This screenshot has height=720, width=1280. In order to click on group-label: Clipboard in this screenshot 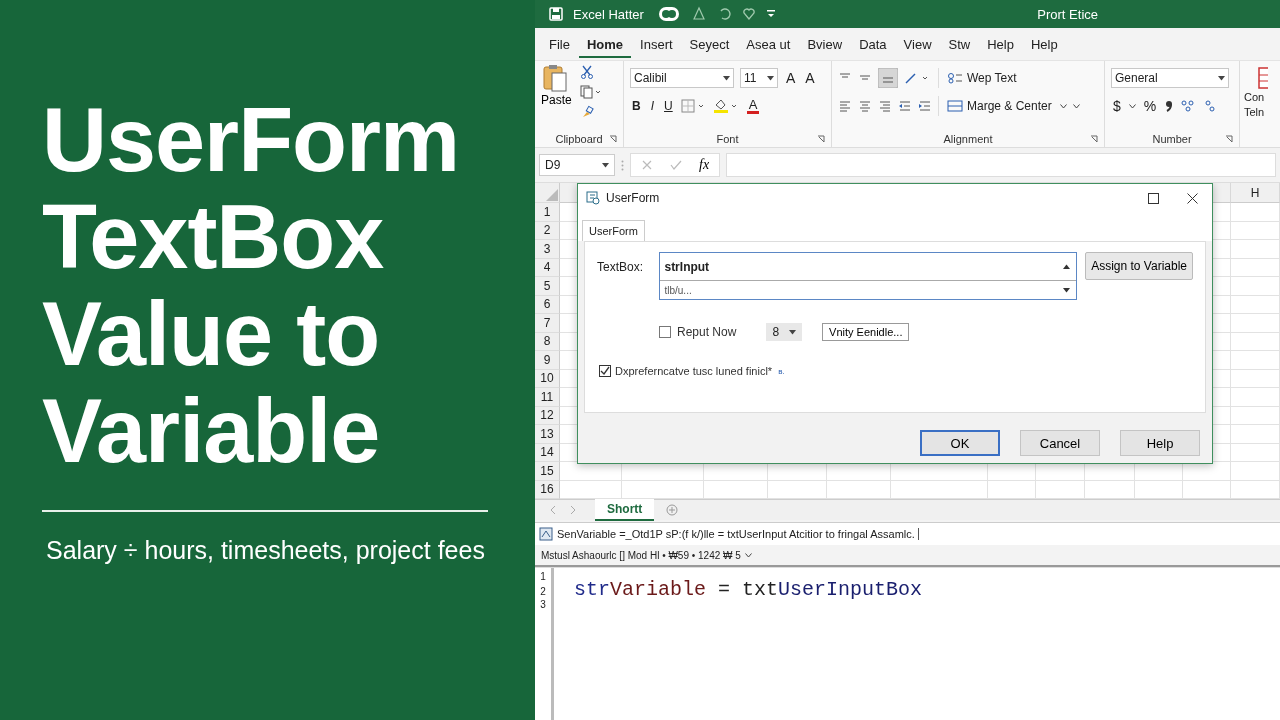, I will do `click(579, 139)`.